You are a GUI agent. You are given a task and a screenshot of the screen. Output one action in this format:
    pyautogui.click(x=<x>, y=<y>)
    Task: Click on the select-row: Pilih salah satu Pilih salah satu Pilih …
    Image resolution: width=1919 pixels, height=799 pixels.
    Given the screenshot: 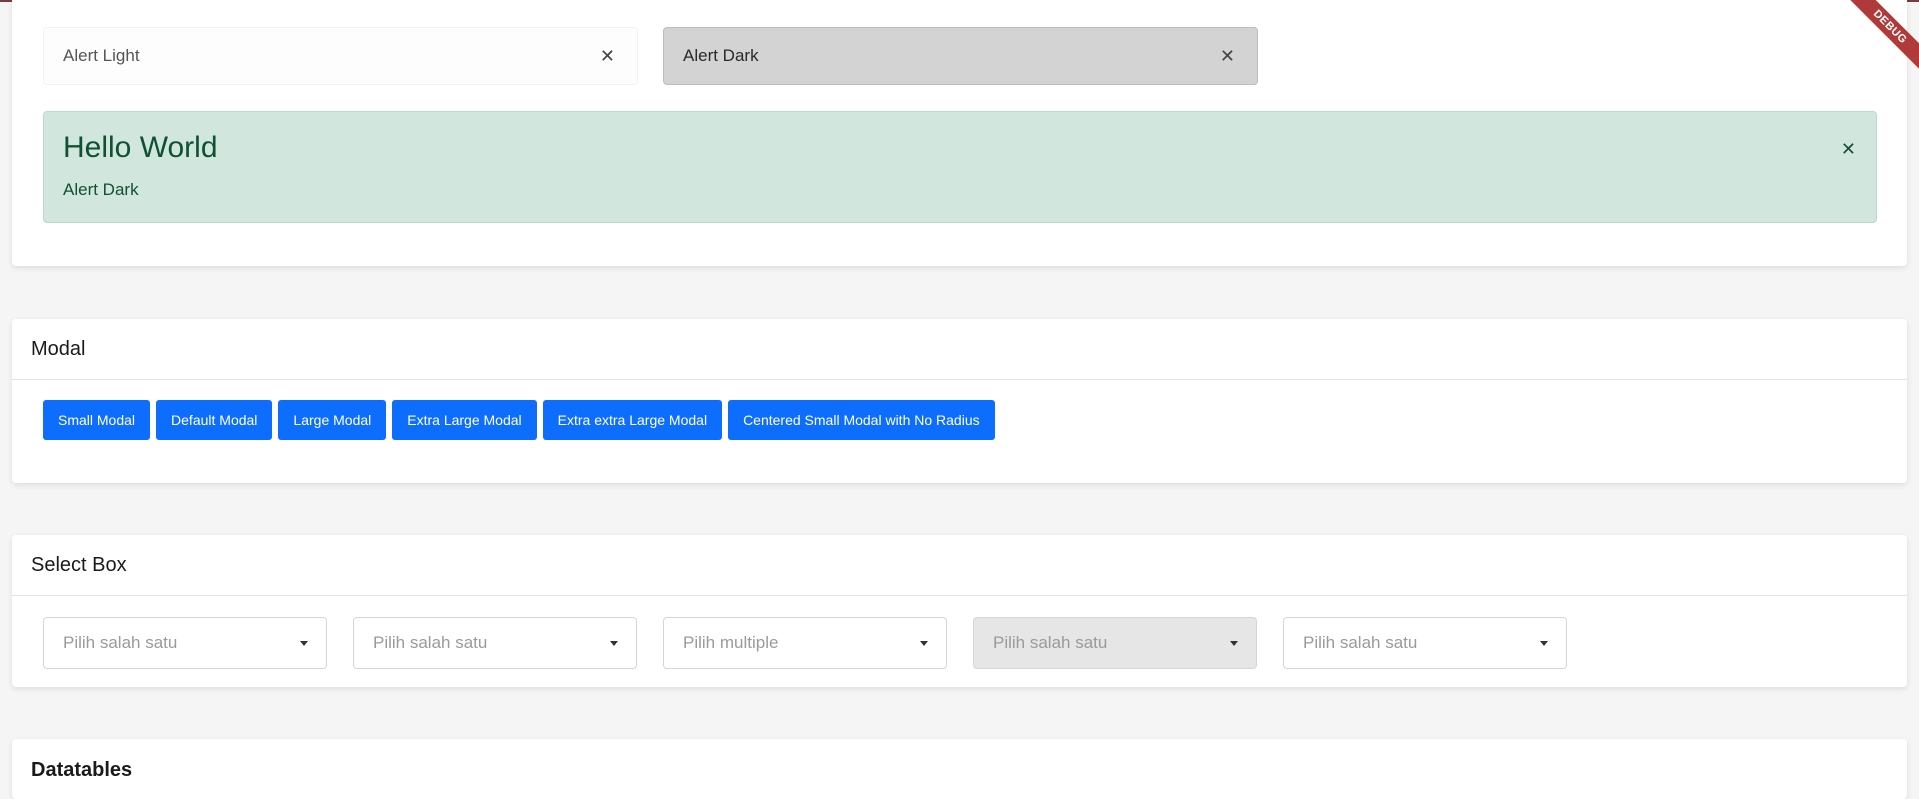 What is the action you would take?
    pyautogui.click(x=805, y=643)
    